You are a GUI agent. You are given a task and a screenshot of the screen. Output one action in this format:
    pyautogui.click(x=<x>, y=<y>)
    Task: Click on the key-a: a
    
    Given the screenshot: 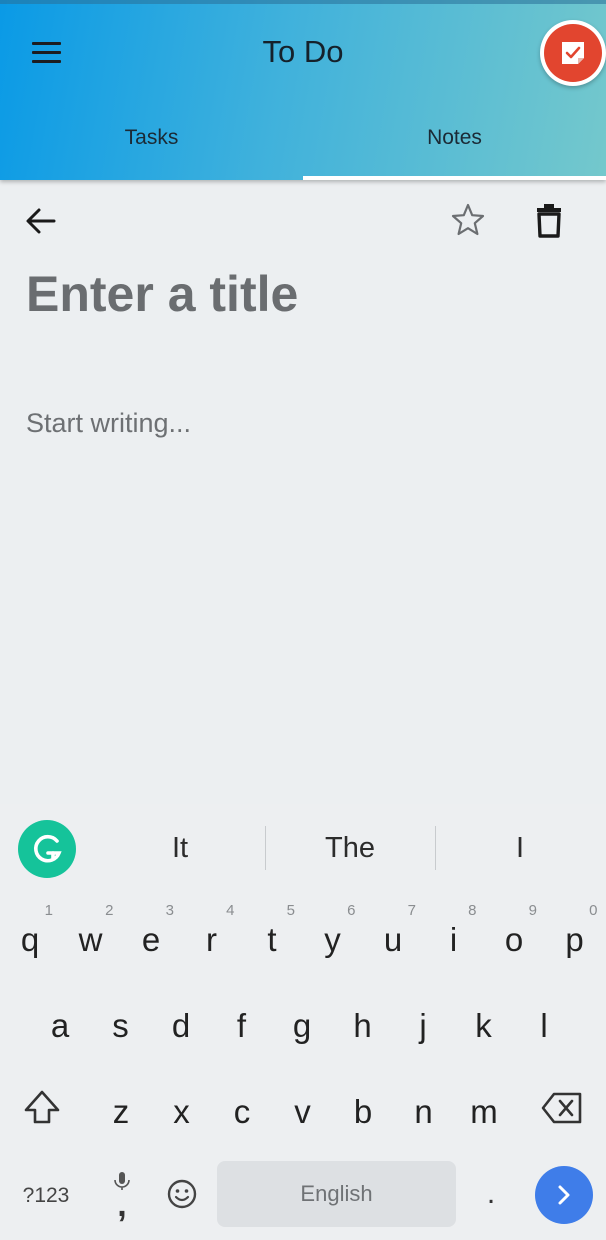 What is the action you would take?
    pyautogui.click(x=60, y=1018)
    